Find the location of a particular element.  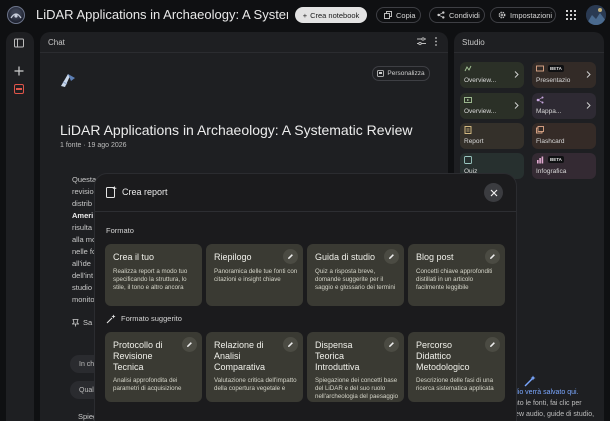

pin-icon is located at coordinates (75, 322).